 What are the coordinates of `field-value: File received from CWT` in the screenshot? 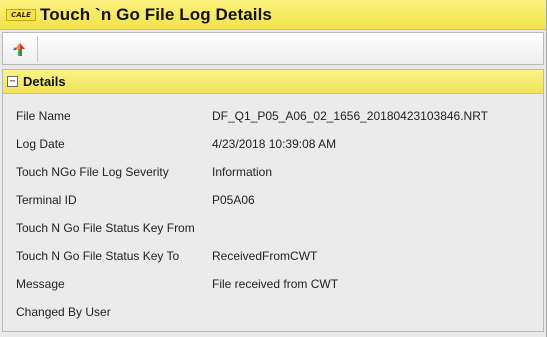 It's located at (275, 284).